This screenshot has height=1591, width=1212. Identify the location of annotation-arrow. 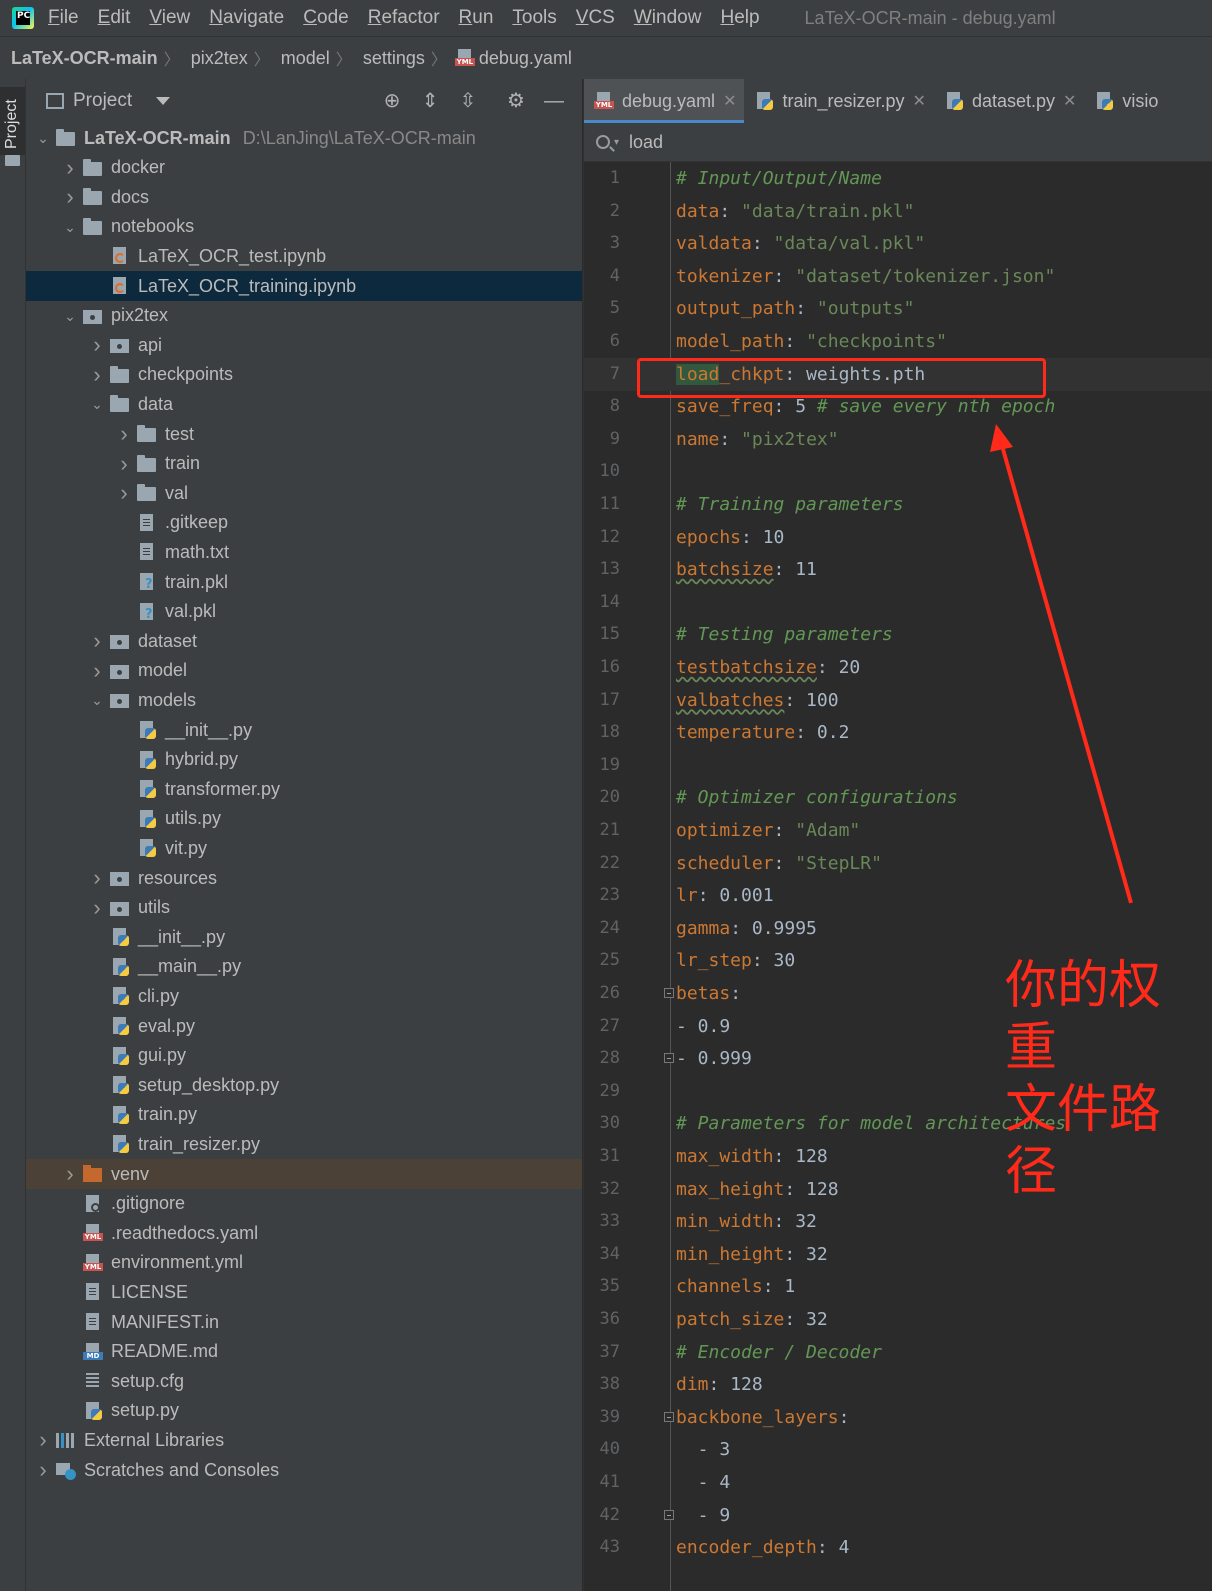
(1061, 664).